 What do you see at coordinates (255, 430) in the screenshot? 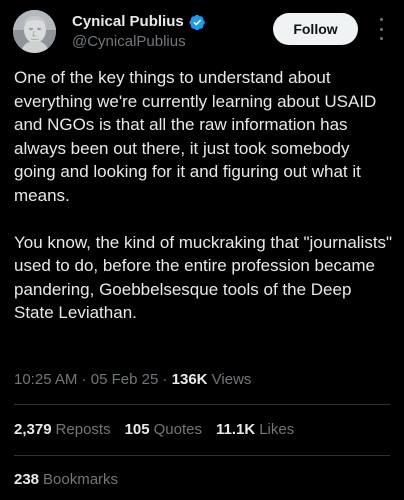
I see `likes-stat: 11.1K Likes` at bounding box center [255, 430].